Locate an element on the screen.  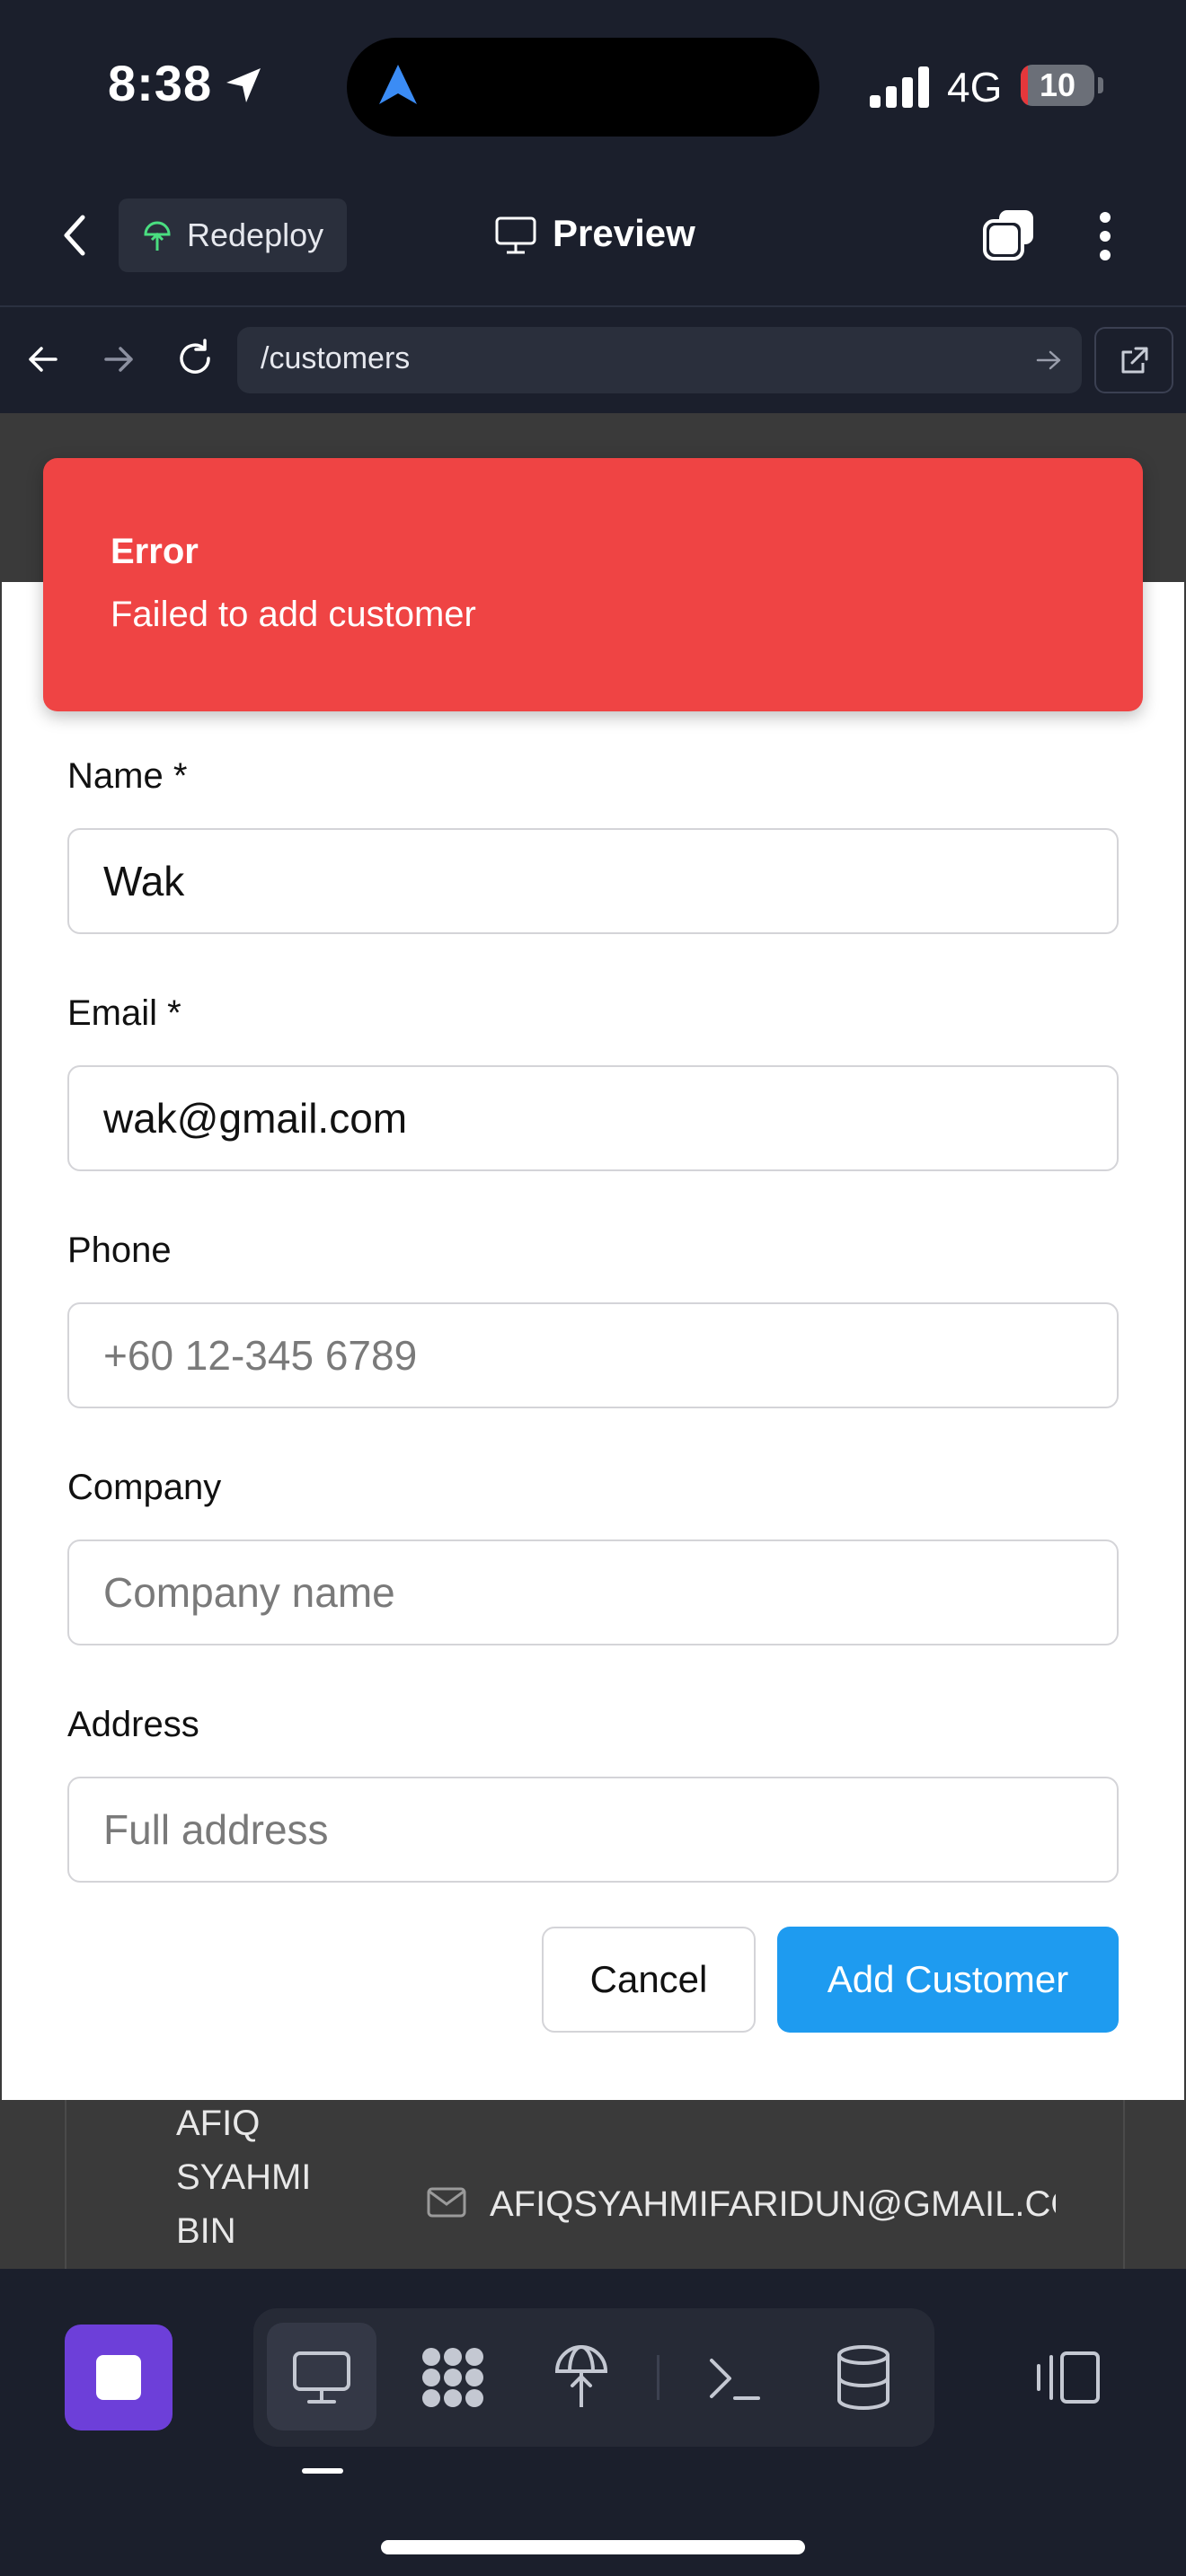
url-path: /customers is located at coordinates (336, 358).